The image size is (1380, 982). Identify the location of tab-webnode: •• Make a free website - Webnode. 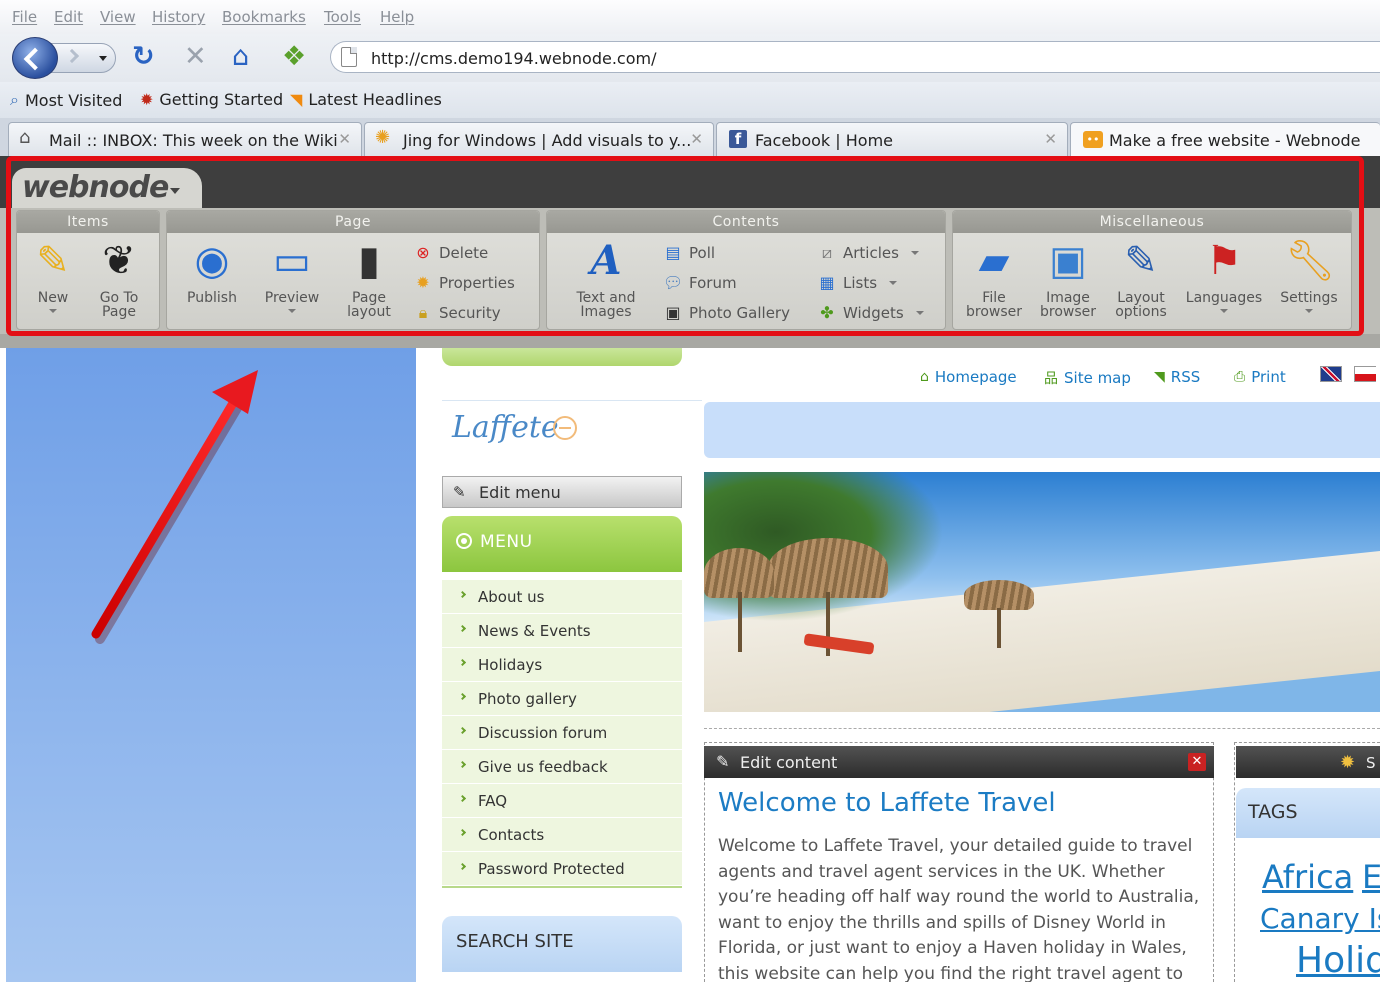
(1225, 139).